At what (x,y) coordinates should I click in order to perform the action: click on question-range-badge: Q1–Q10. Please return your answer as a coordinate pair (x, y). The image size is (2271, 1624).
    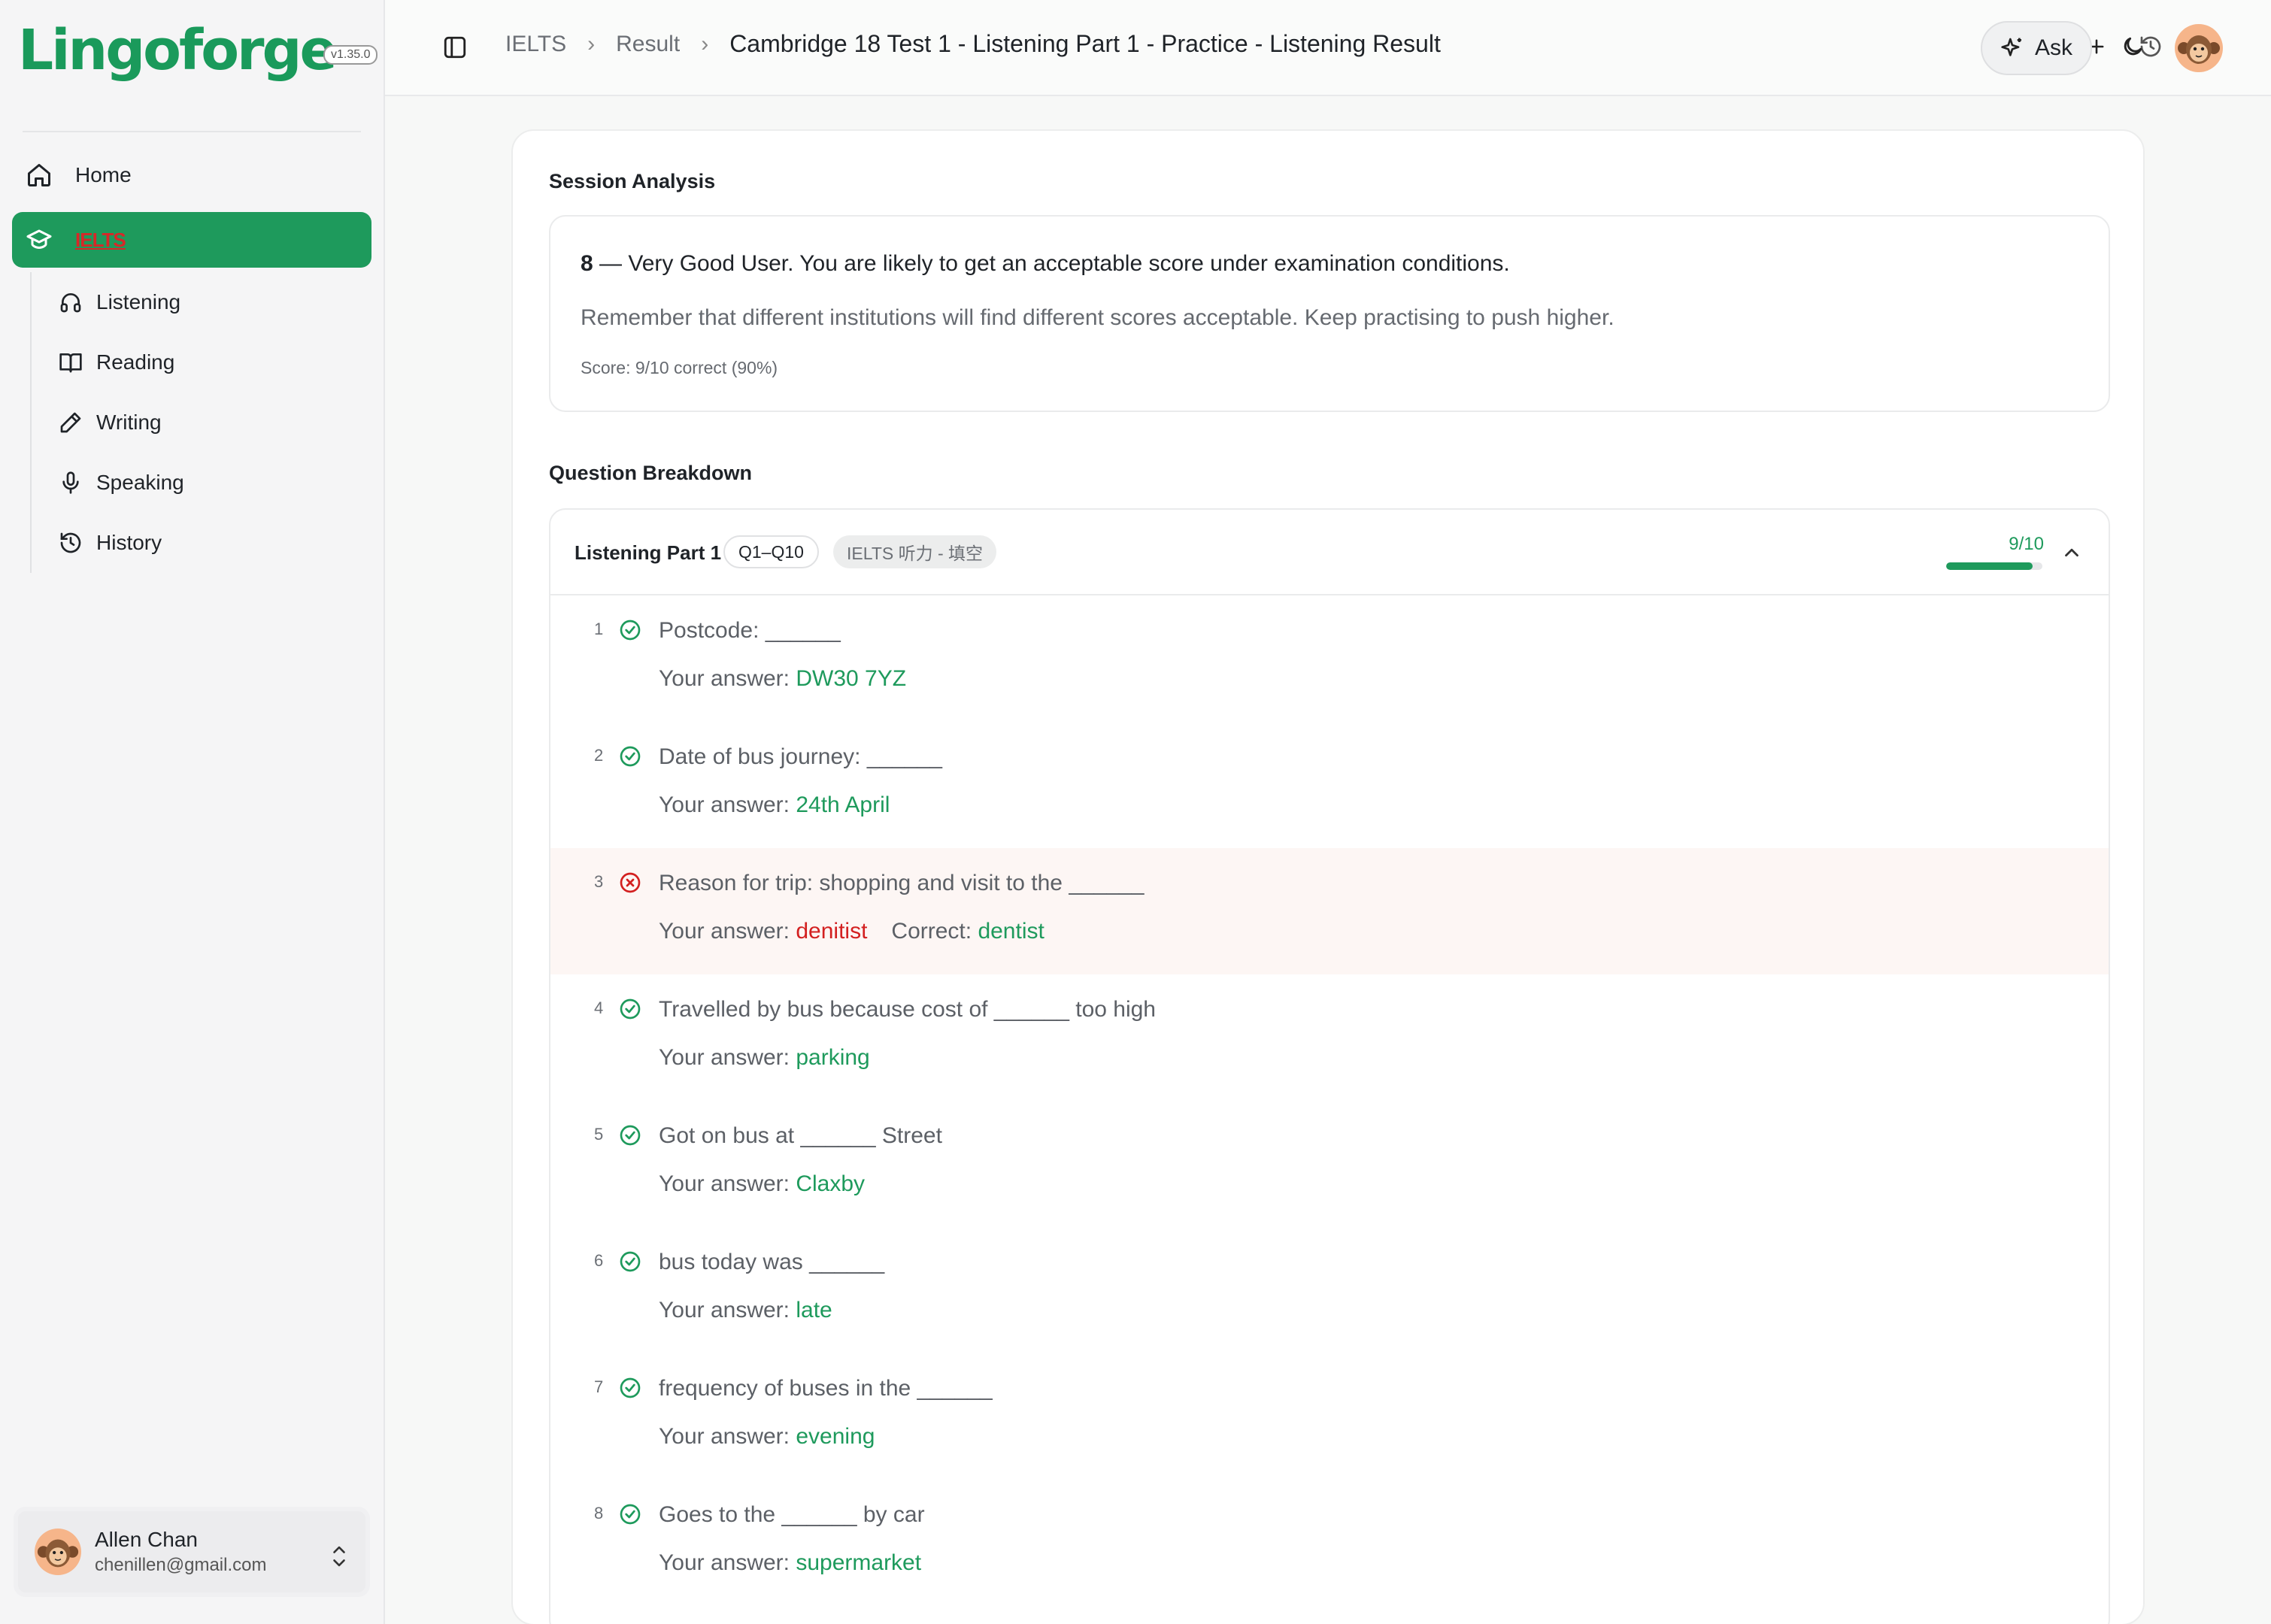
    Looking at the image, I should click on (771, 551).